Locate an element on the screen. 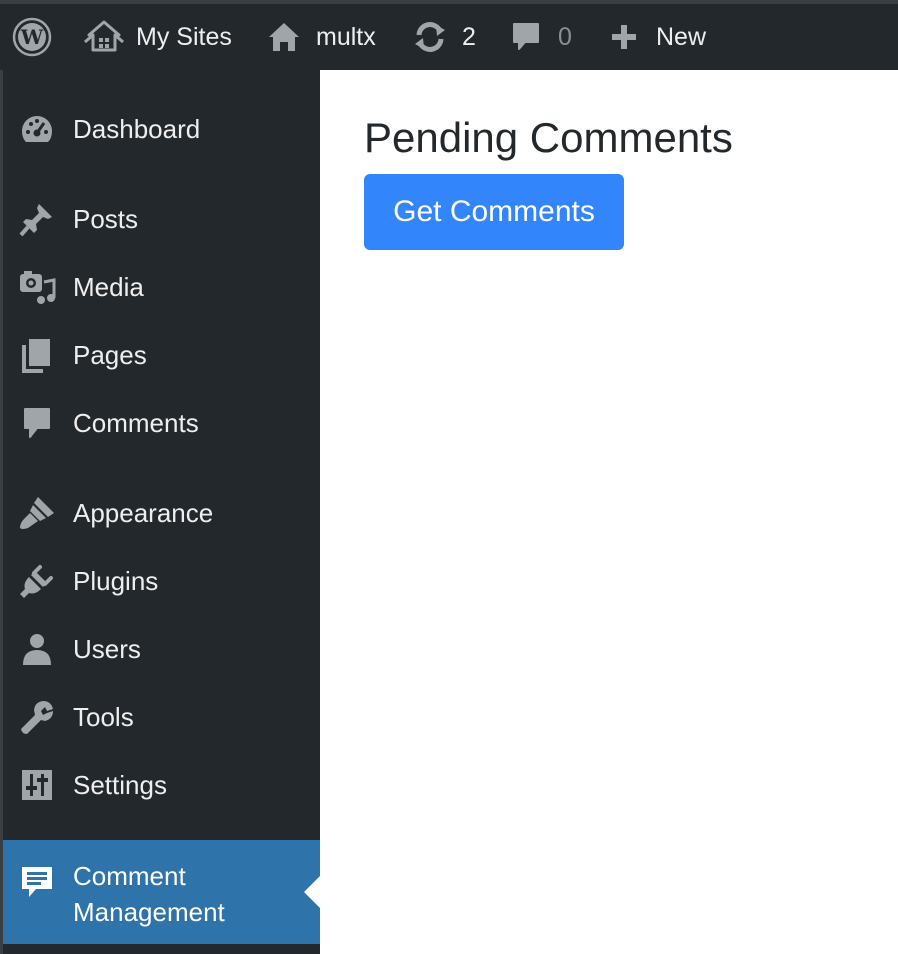 The width and height of the screenshot is (898, 954). sidebar-item-settings: Settings is located at coordinates (161, 785).